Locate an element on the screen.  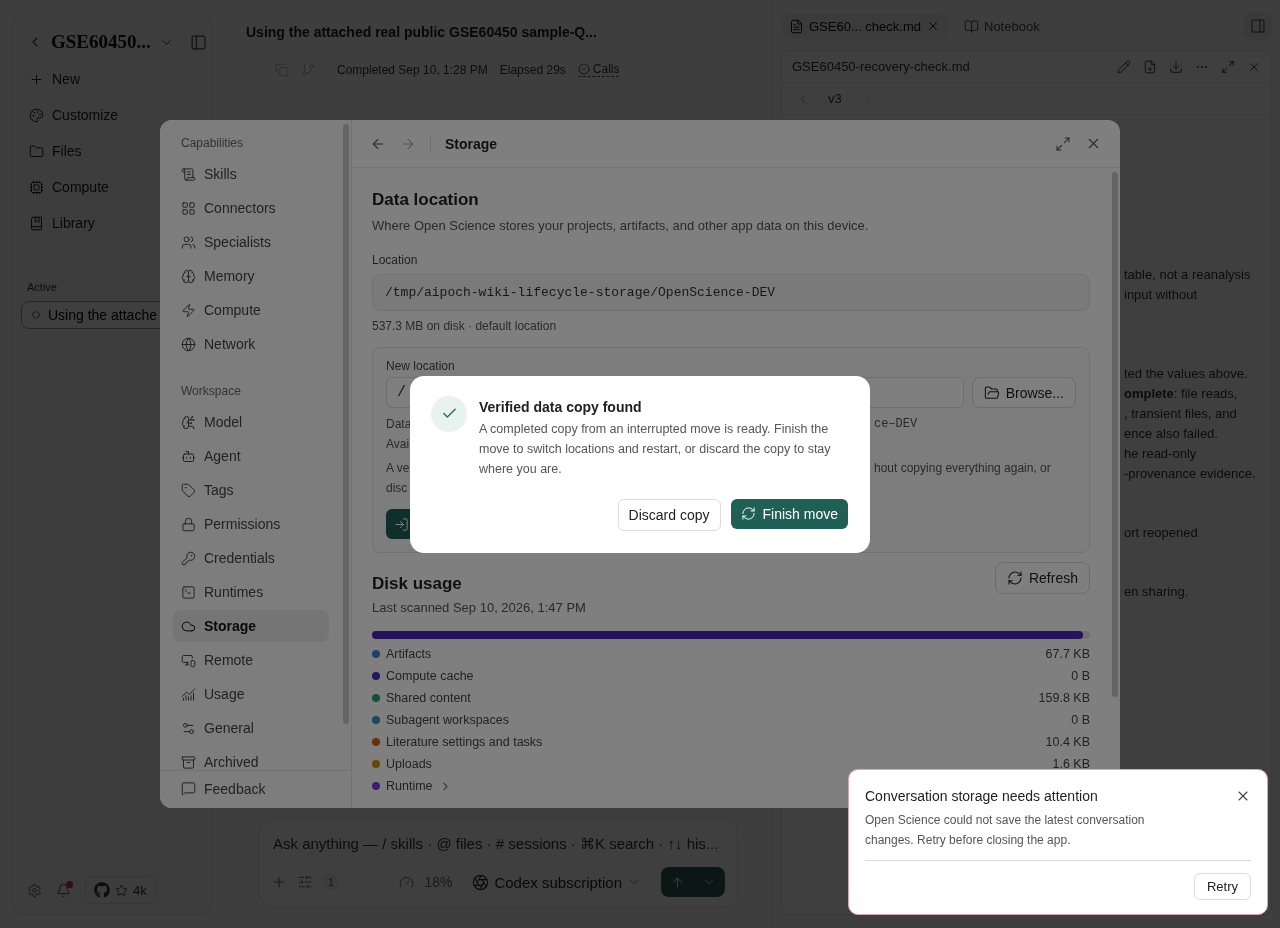
cloud-icon is located at coordinates (188, 626).